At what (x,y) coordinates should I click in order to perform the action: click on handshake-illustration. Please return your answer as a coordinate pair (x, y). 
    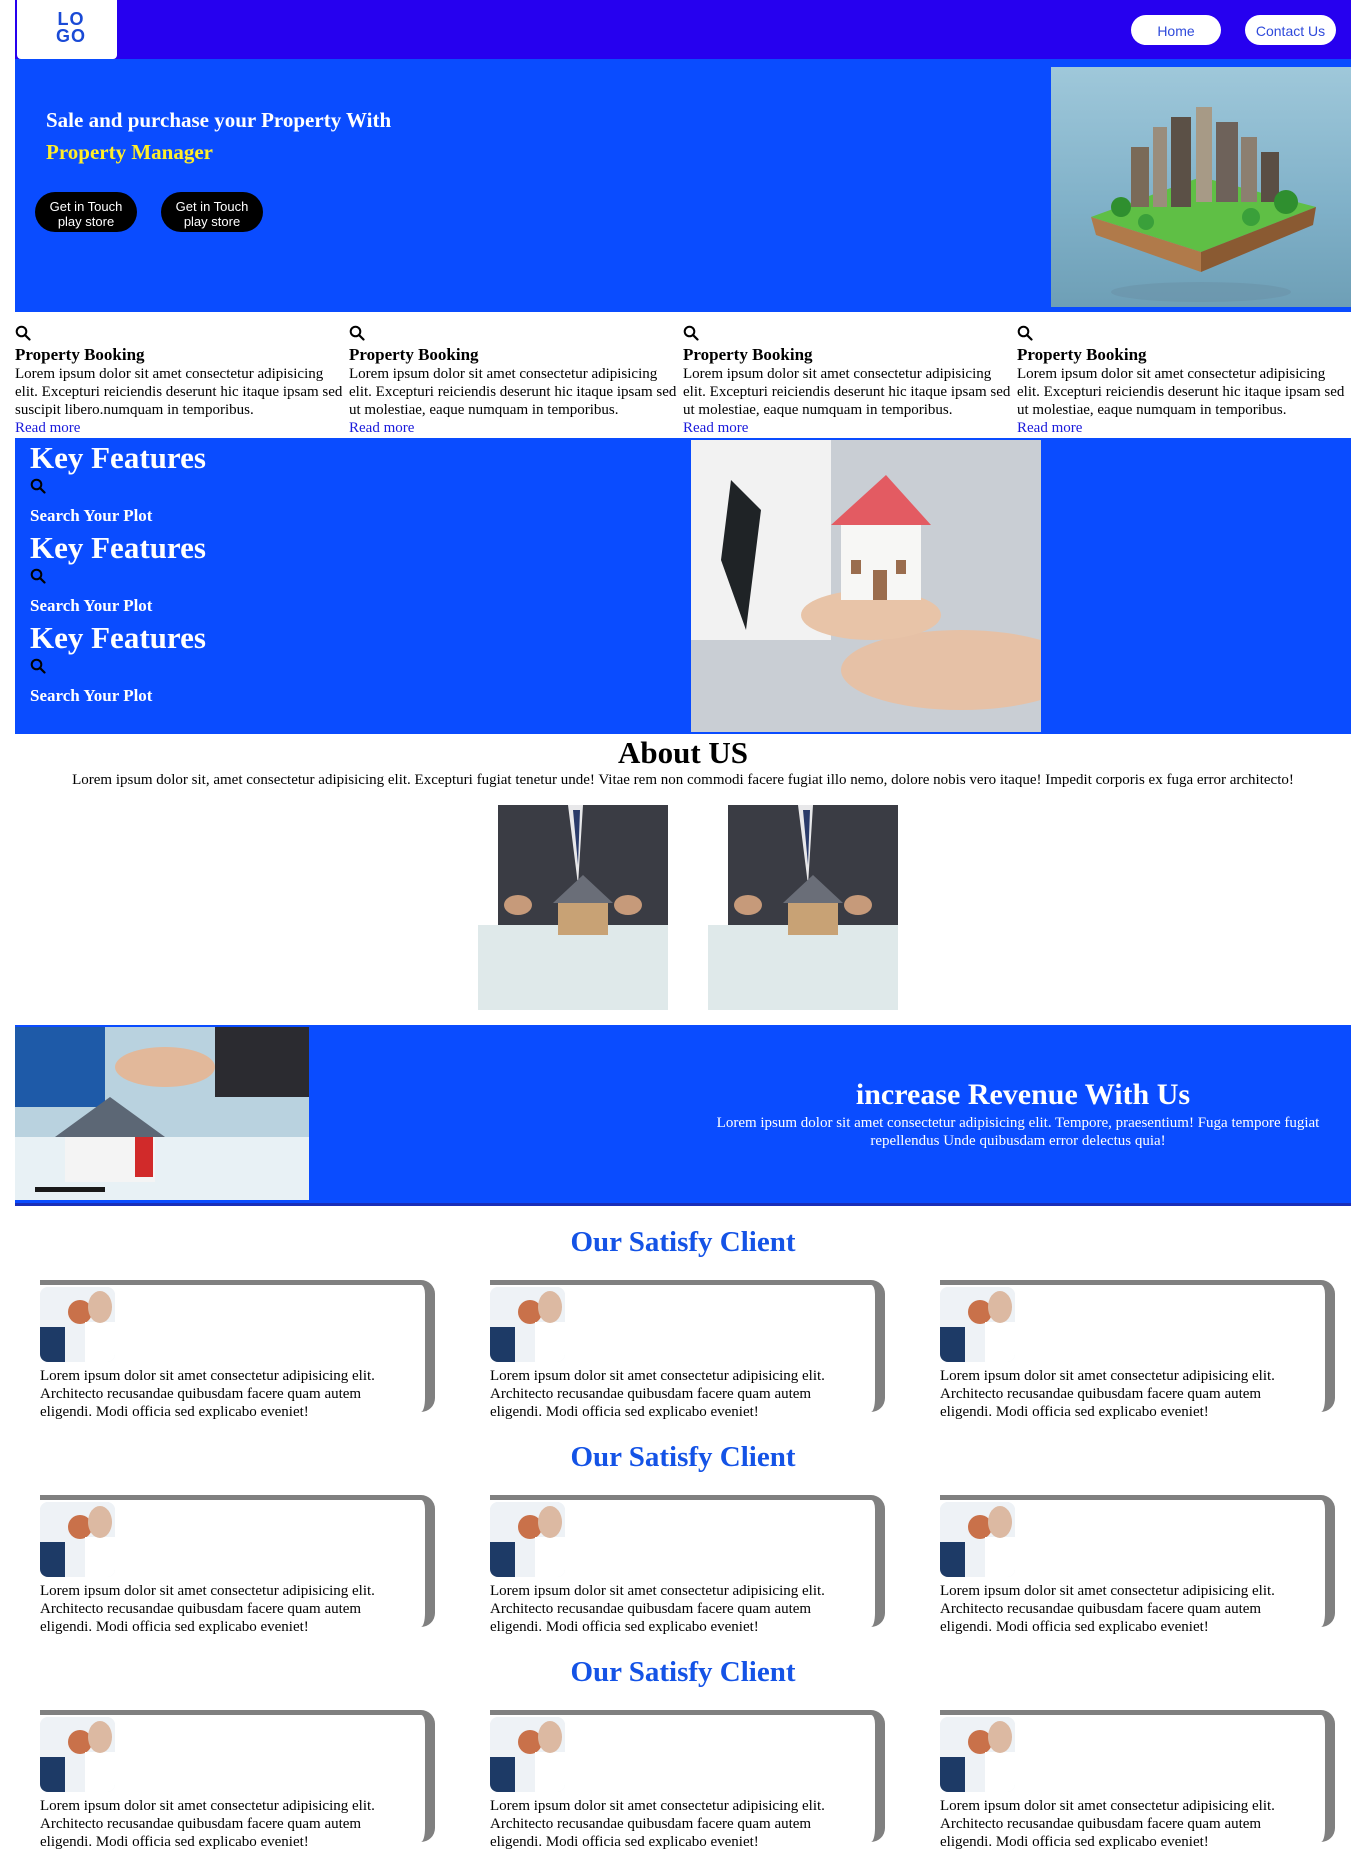
    Looking at the image, I should click on (162, 1113).